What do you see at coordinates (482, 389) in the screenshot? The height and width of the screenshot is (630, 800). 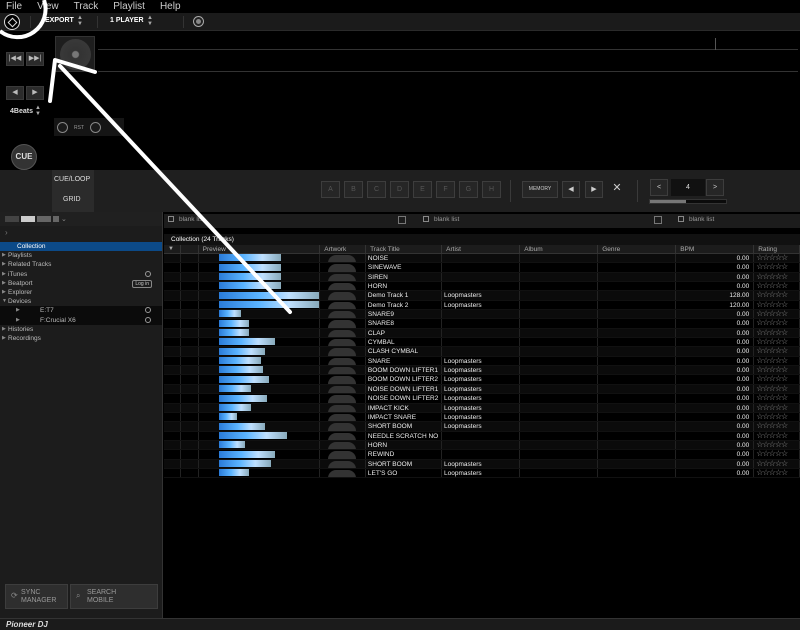 I see `table-row: NOISE DOWN LIFTER1 Loopmasters 0.00 ☆☆☆☆☆` at bounding box center [482, 389].